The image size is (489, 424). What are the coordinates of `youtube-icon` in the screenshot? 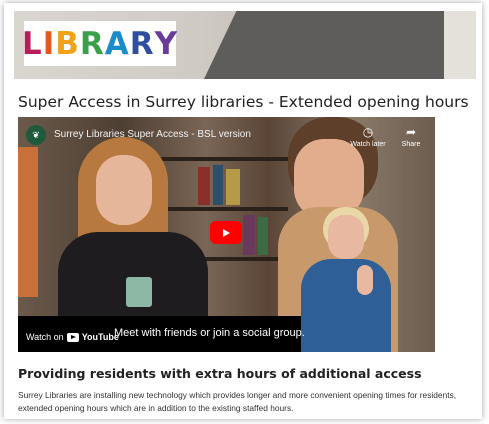 It's located at (72, 337).